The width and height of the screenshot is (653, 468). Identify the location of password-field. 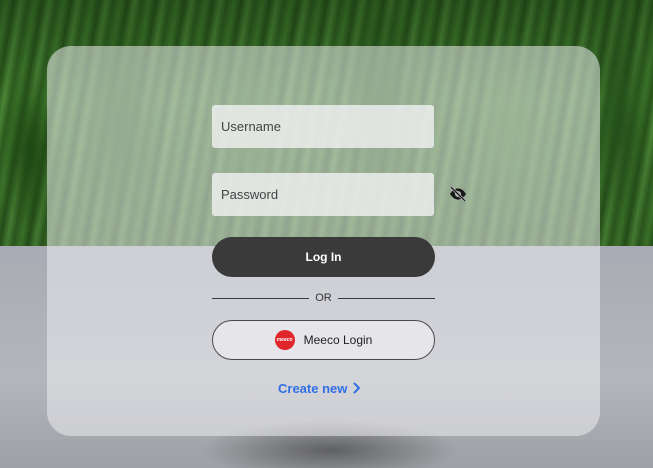
(323, 194).